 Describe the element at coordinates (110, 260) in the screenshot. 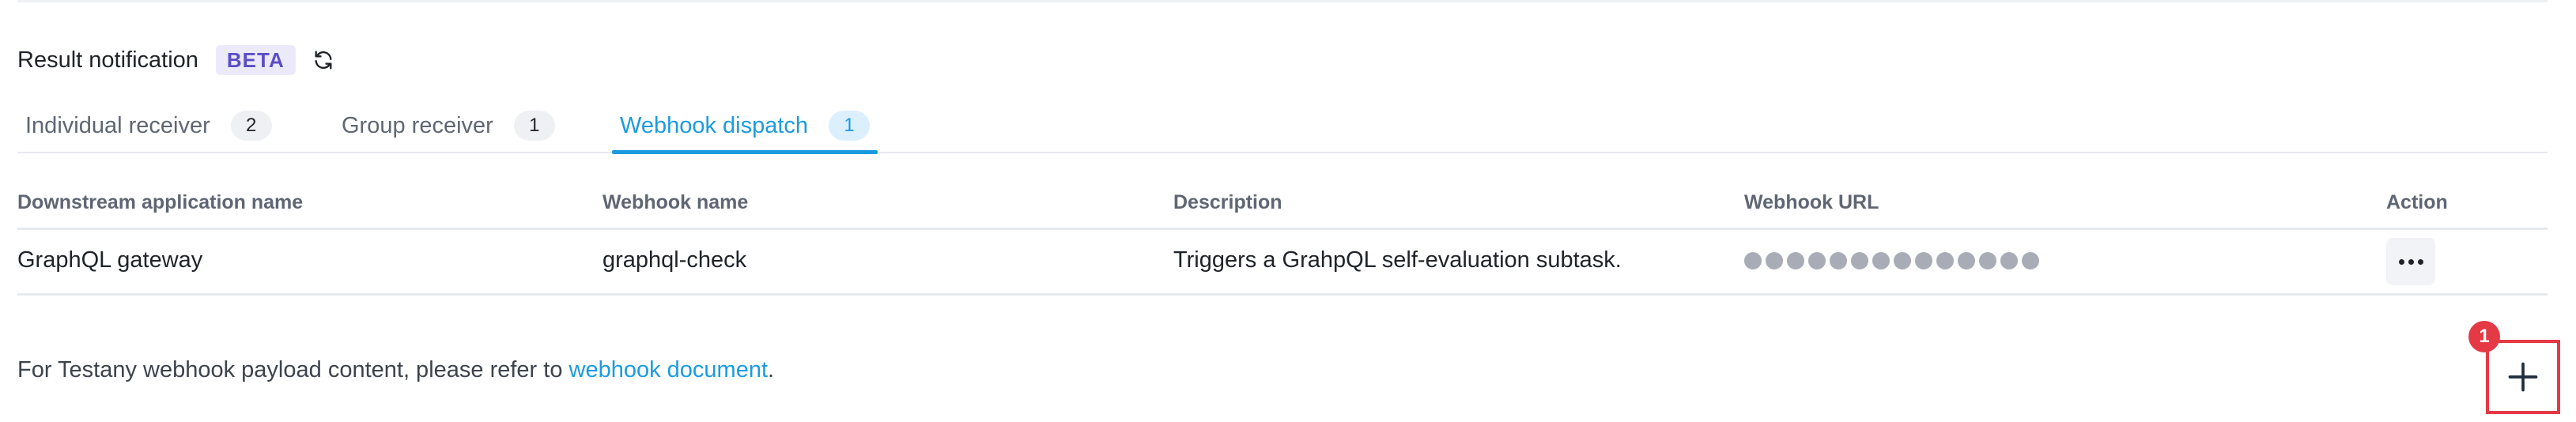

I see `cell-app-name: GraphQL gateway` at that location.